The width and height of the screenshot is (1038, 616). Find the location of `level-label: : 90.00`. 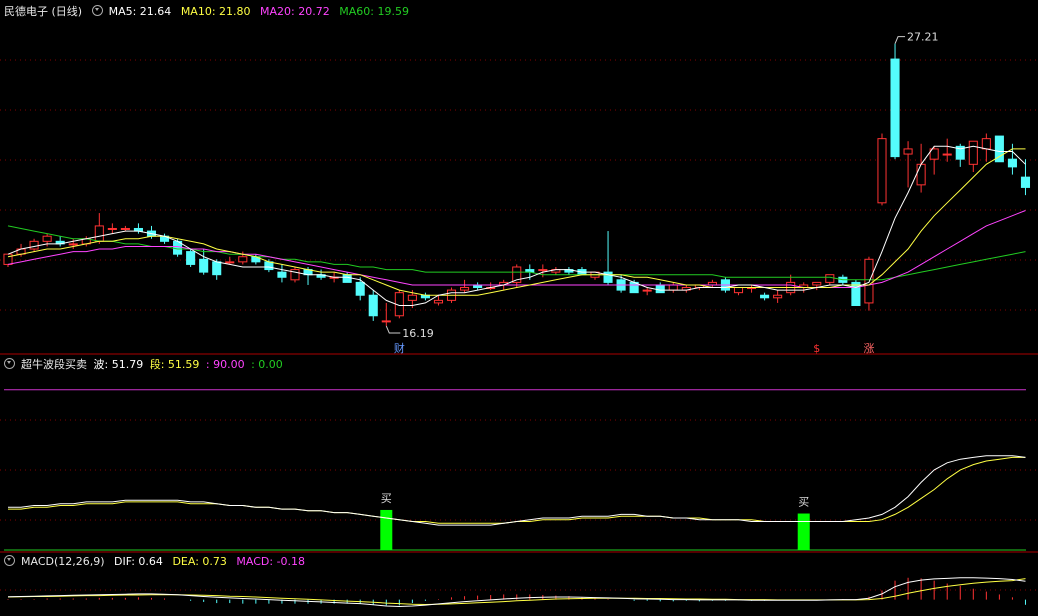

level-label: : 90.00 is located at coordinates (225, 364).